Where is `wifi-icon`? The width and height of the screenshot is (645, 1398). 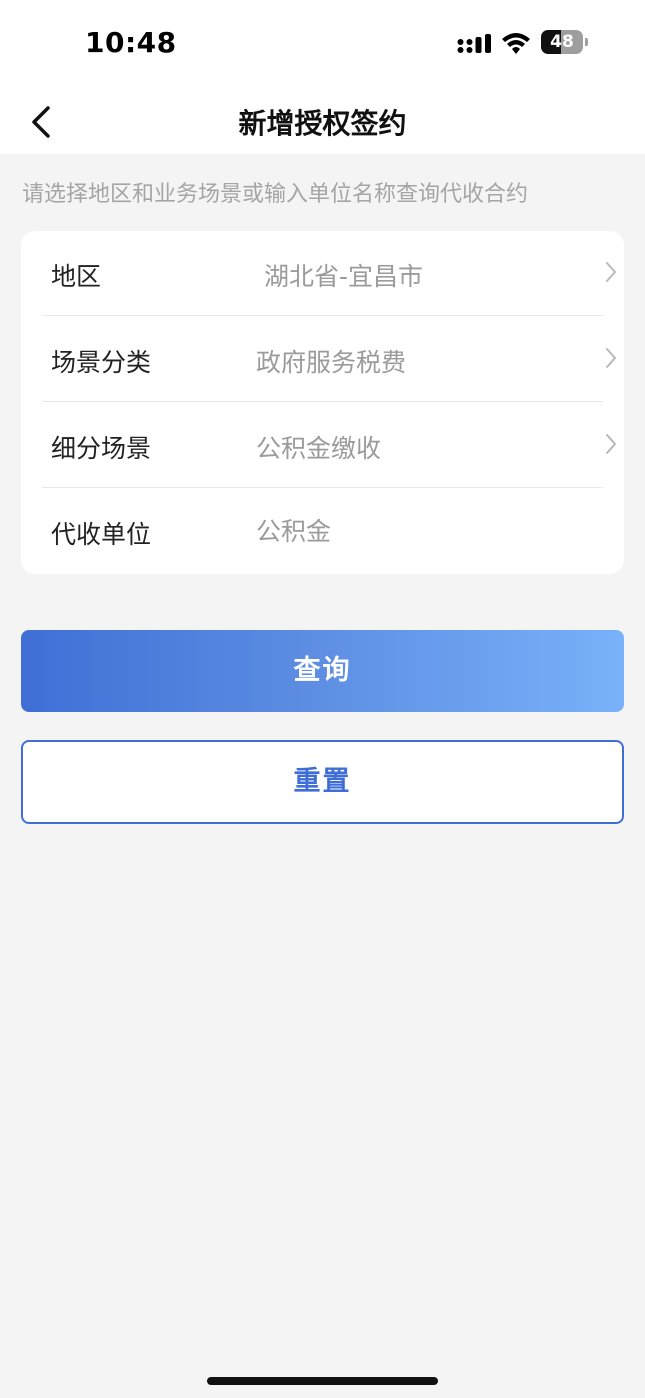
wifi-icon is located at coordinates (516, 43).